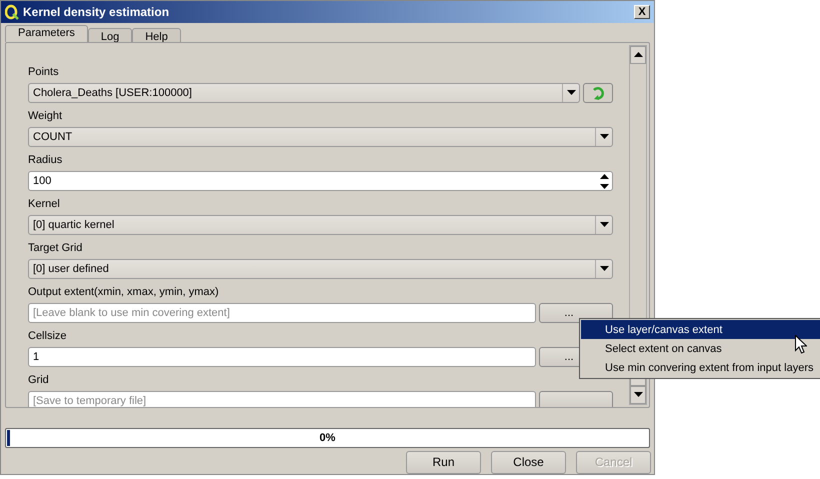  Describe the element at coordinates (700, 329) in the screenshot. I see `menu-item: Use layer/canvas extent` at that location.